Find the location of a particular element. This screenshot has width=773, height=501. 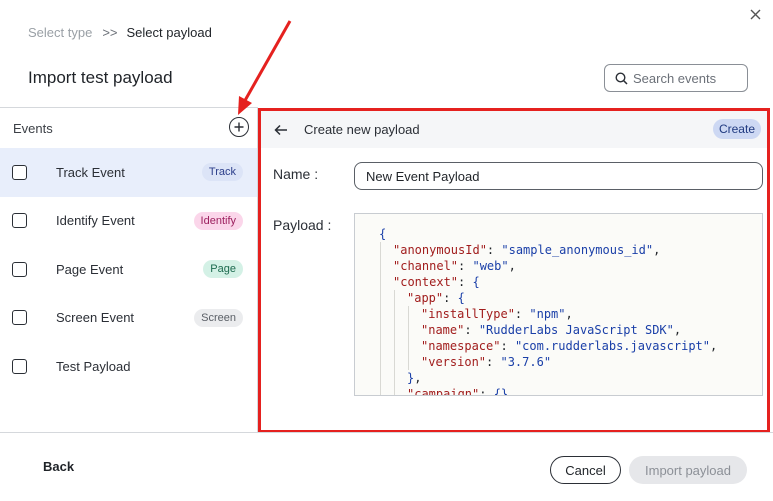

track-badge: Track is located at coordinates (222, 172).